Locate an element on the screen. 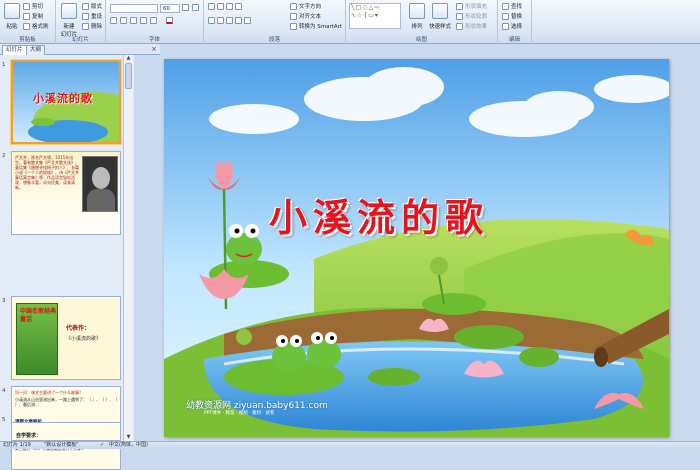  find-button: 查找 is located at coordinates (512, 6).